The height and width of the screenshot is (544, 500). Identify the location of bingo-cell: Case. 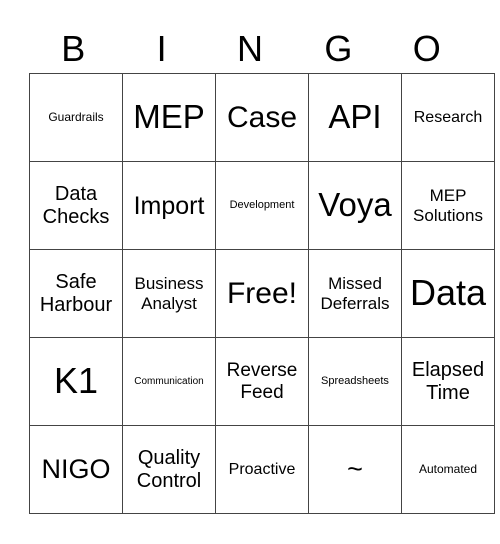
(262, 117).